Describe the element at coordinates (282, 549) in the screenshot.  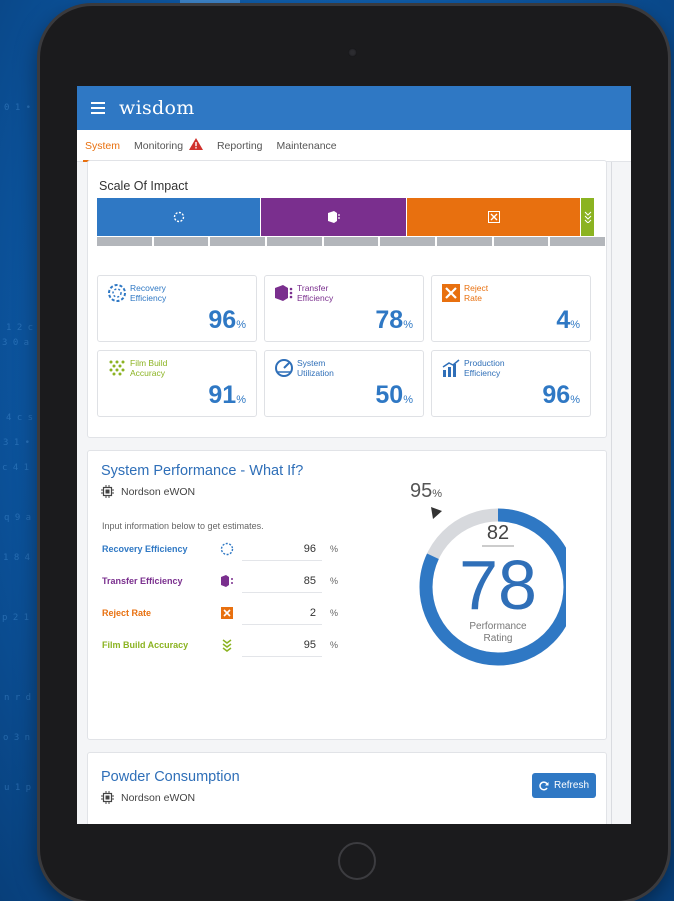
I see `recovery-efficiency-input: 96` at that location.